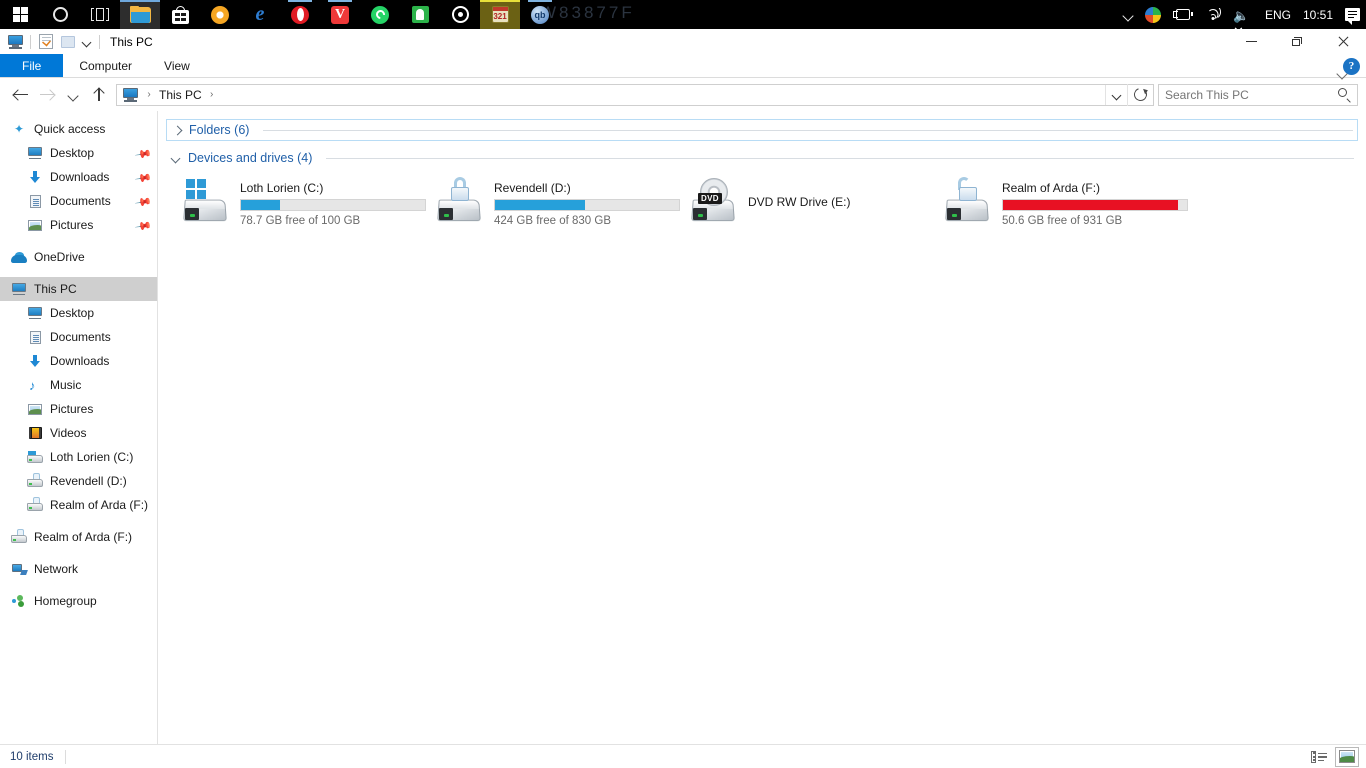 The height and width of the screenshot is (768, 1366). I want to click on sidebar-item-documents: Documents, so click(78, 337).